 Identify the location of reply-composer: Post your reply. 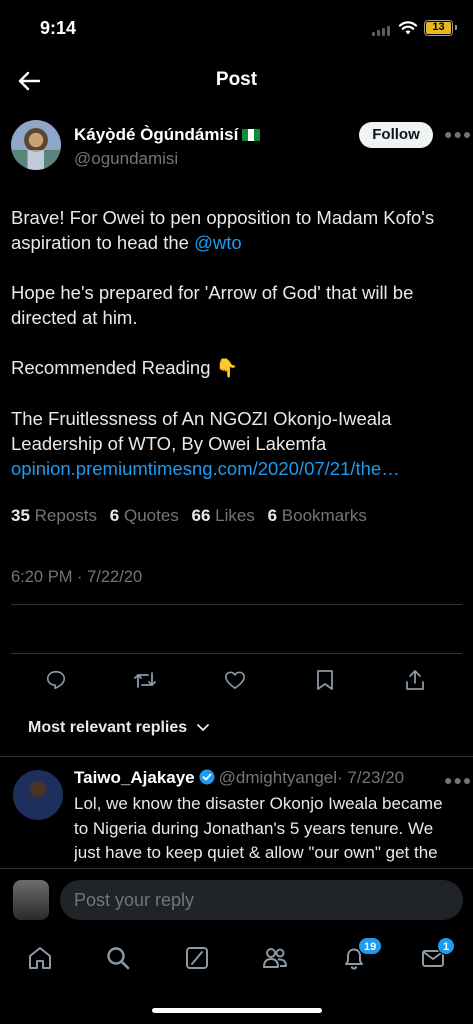
(236, 899).